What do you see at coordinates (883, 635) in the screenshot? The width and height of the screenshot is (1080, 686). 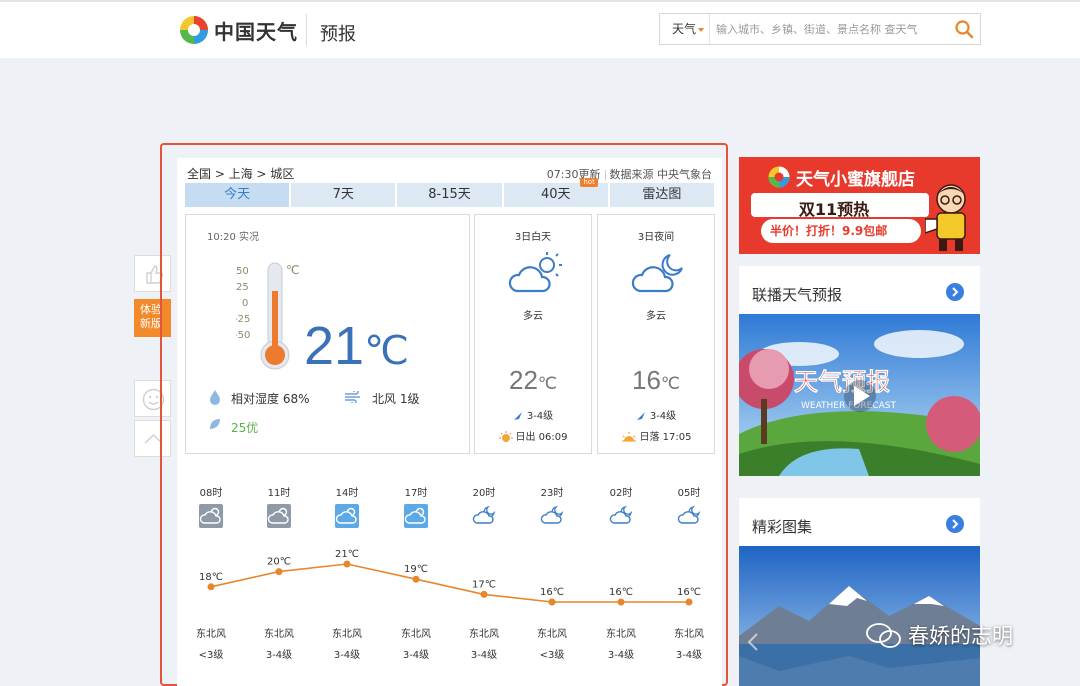 I see `wechat-icon` at bounding box center [883, 635].